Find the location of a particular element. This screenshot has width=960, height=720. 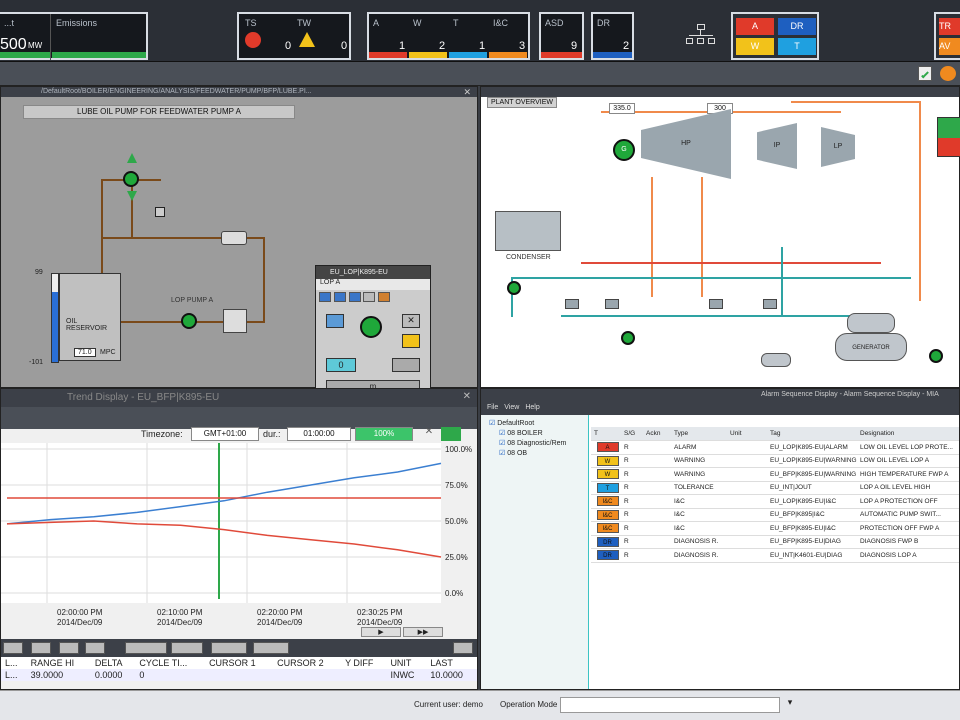

ts-tw-kpi: TS TW 0 0 is located at coordinates (294, 36).